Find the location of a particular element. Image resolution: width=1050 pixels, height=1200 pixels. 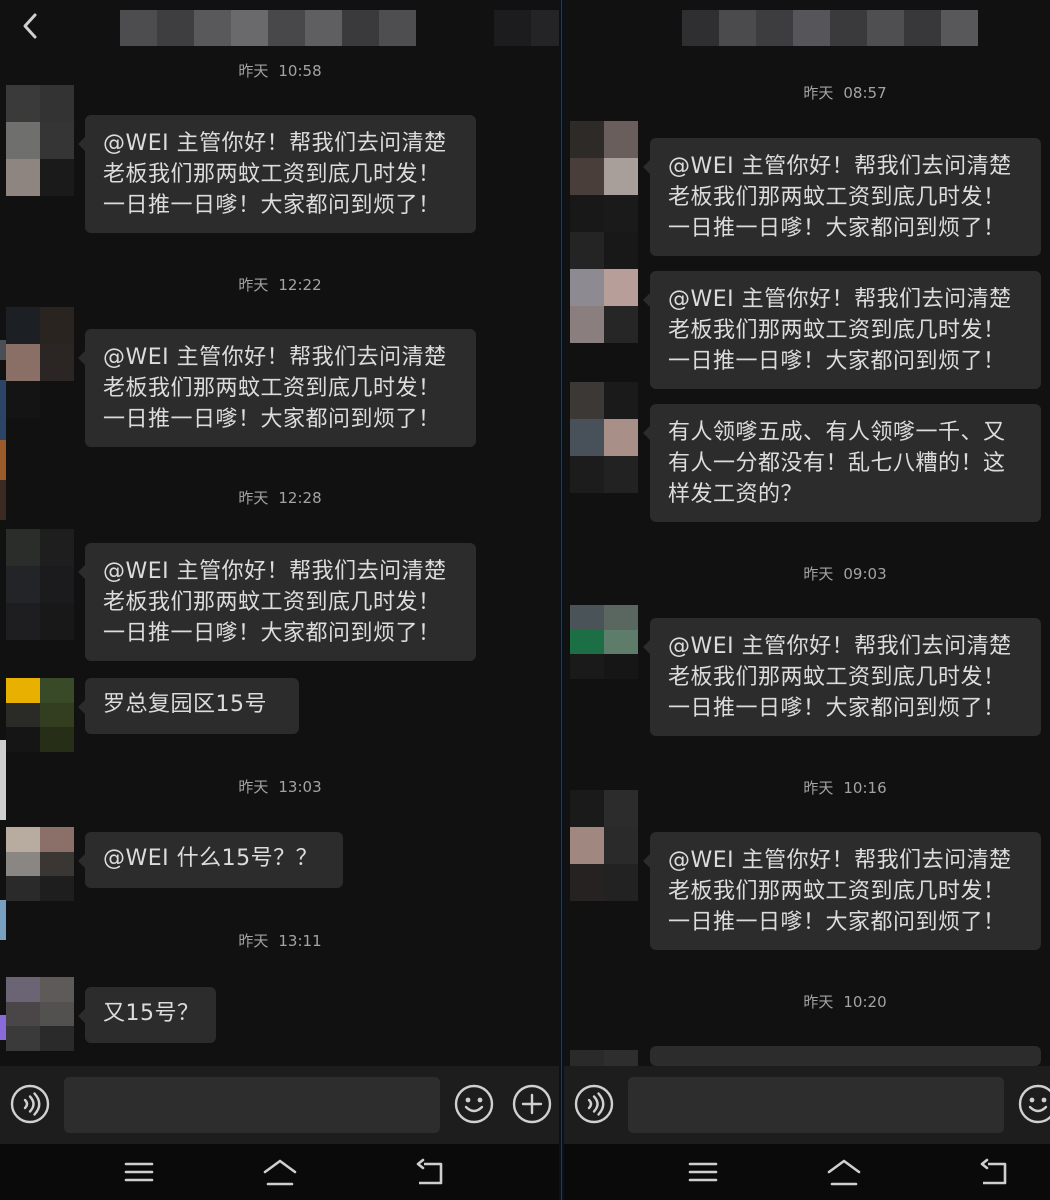

message-bubble: 罗总复园区15号 is located at coordinates (188, 706).